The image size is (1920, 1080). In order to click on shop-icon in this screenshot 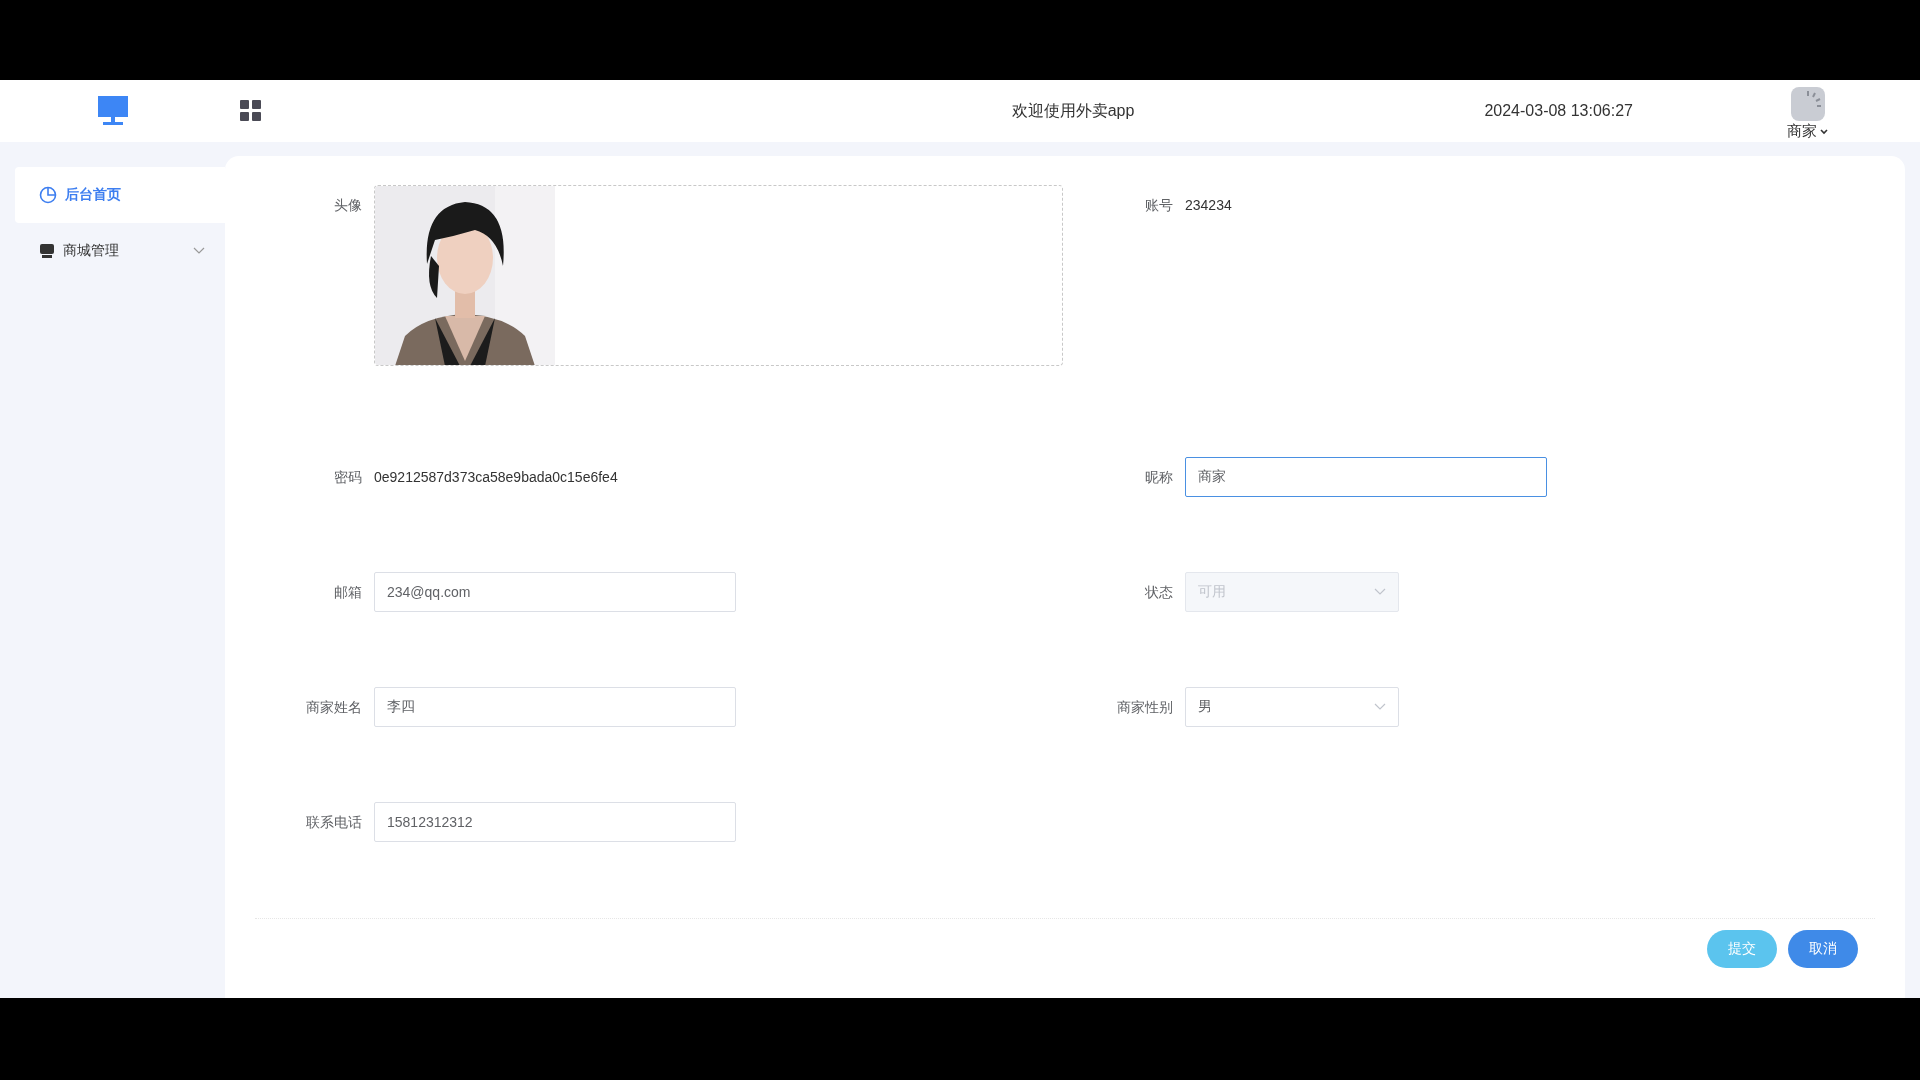, I will do `click(47, 251)`.